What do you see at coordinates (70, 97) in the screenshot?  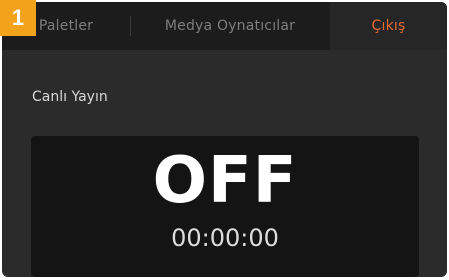 I see `live-stream-label: Canlı Yayın` at bounding box center [70, 97].